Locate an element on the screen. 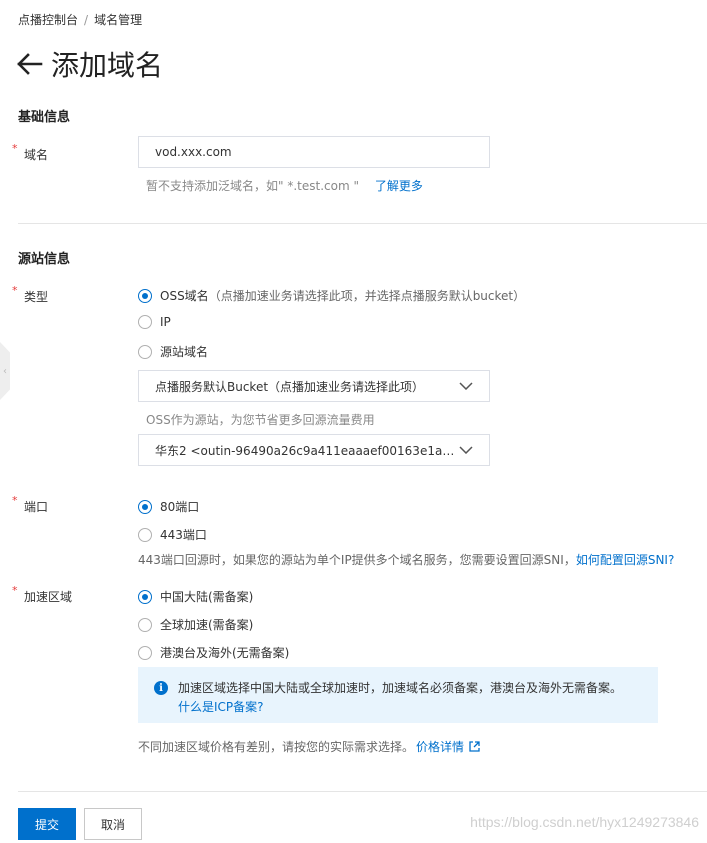 This screenshot has width=707, height=843. external-link-icon is located at coordinates (474, 746).